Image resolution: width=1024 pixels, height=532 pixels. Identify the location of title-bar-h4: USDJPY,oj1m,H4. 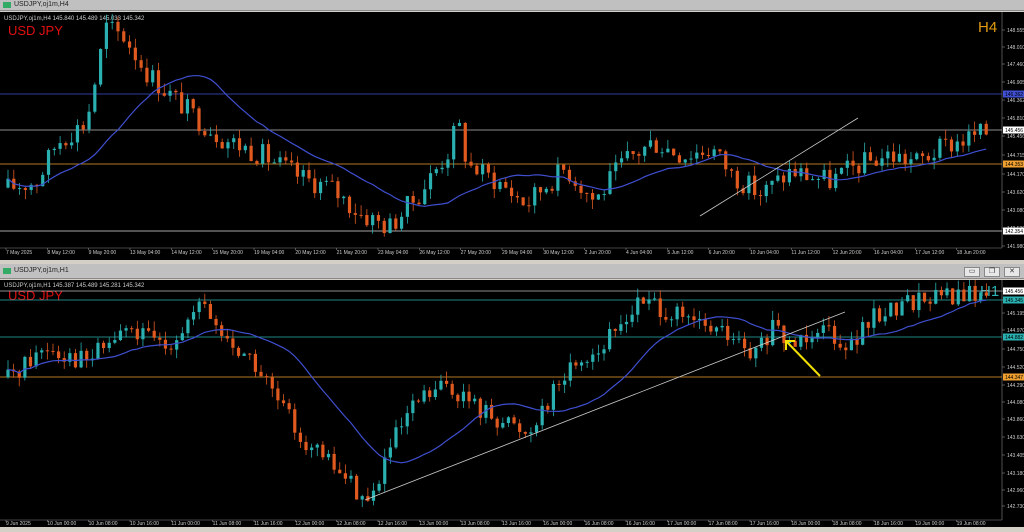
(512, 5).